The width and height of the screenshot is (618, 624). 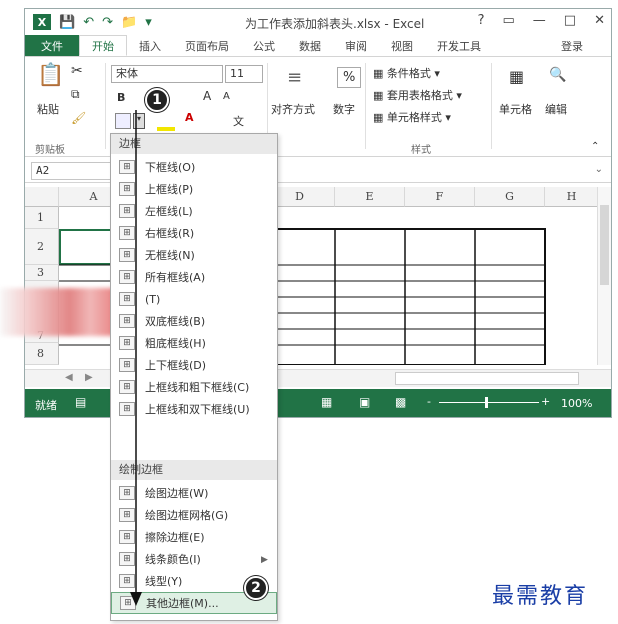 I want to click on menu-item-label: 擦除边框(E), so click(x=175, y=537).